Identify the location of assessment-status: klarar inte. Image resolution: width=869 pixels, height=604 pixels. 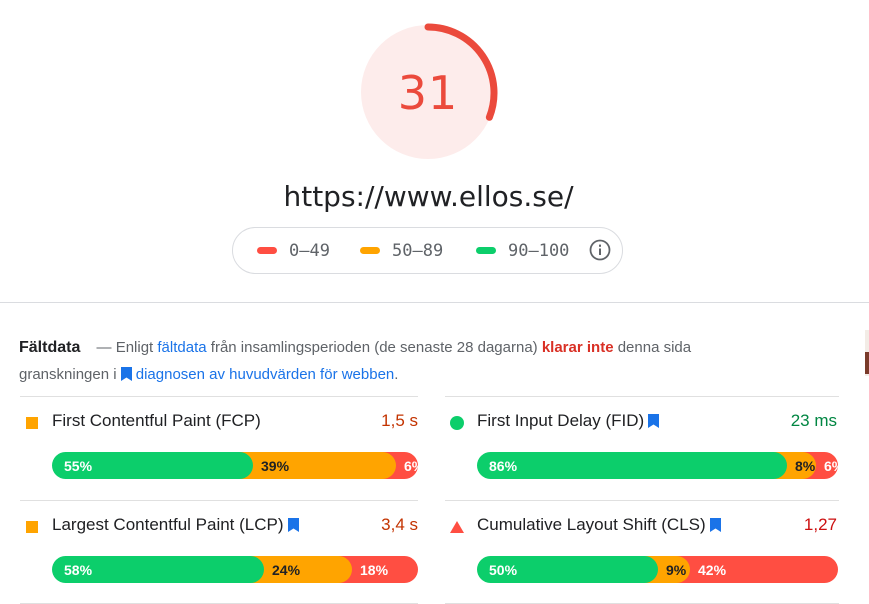
(577, 347).